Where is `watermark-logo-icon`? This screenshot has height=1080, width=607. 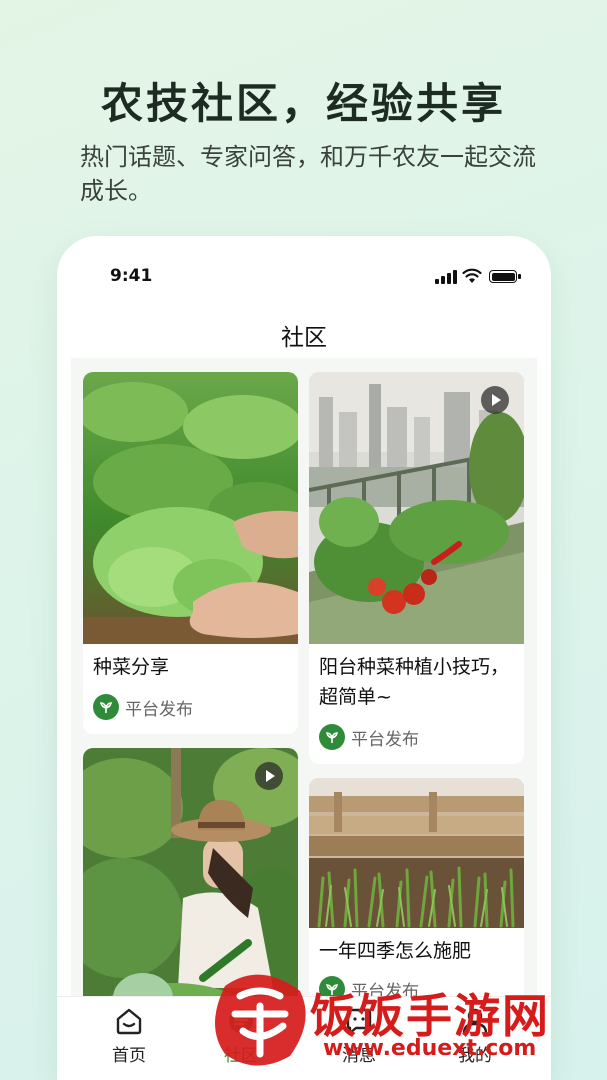 watermark-logo-icon is located at coordinates (260, 1020).